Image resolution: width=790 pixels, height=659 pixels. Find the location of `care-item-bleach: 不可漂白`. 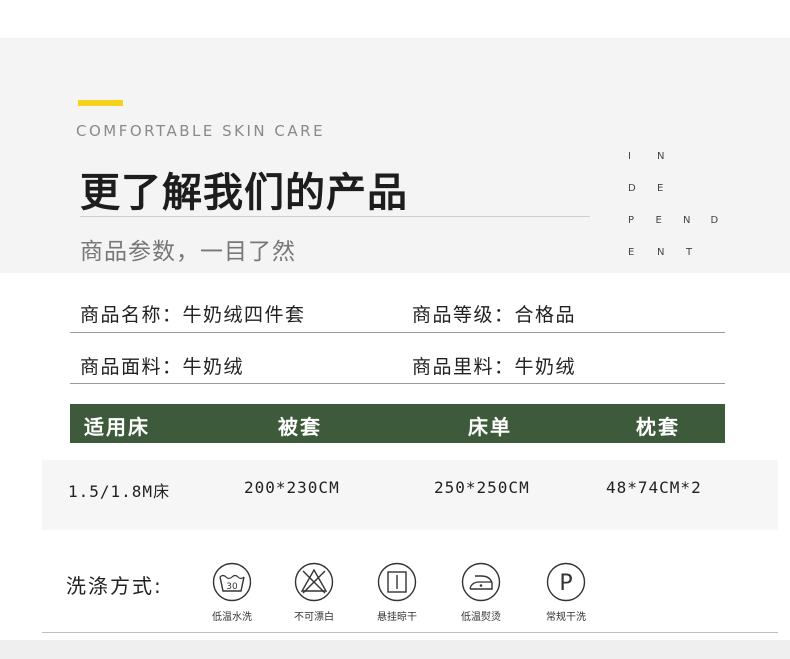

care-item-bleach: 不可漂白 is located at coordinates (314, 595).